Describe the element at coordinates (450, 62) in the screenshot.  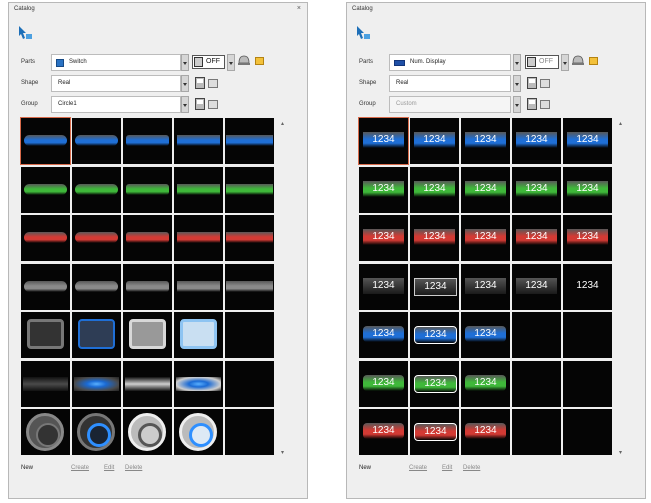
I see `parts-select: Num. Display` at that location.